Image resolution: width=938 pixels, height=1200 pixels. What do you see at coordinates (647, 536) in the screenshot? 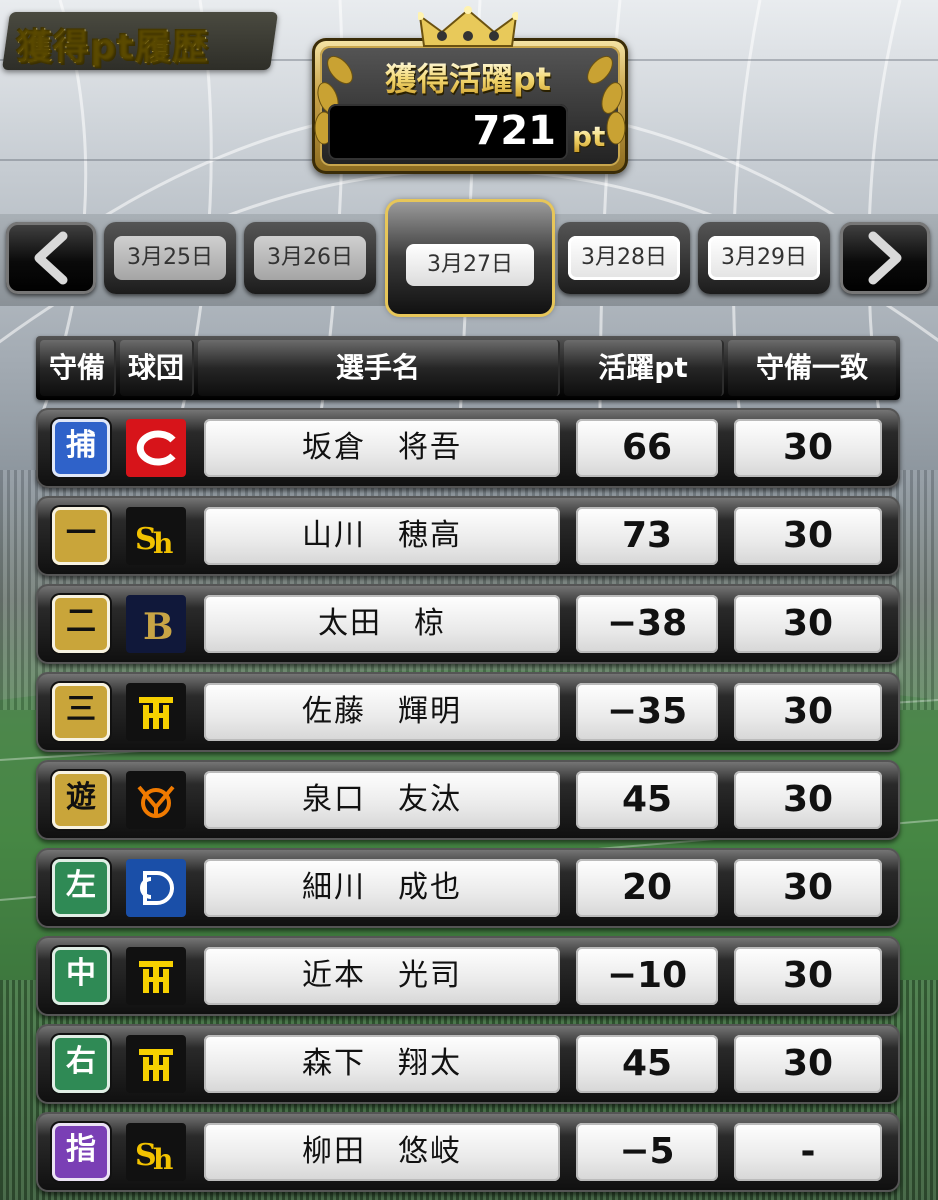
I see `player-points: 73` at bounding box center [647, 536].